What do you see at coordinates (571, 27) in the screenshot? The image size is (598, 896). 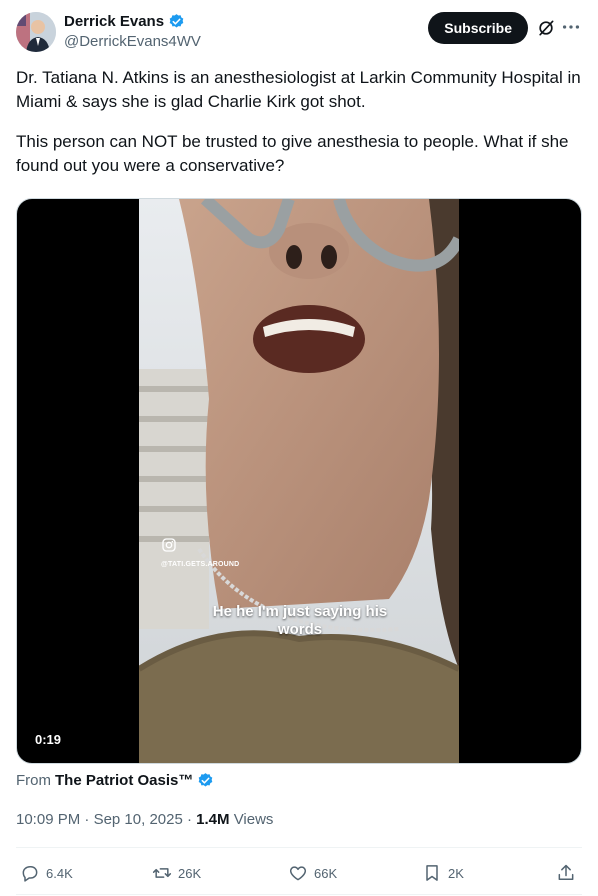 I see `more-icon` at bounding box center [571, 27].